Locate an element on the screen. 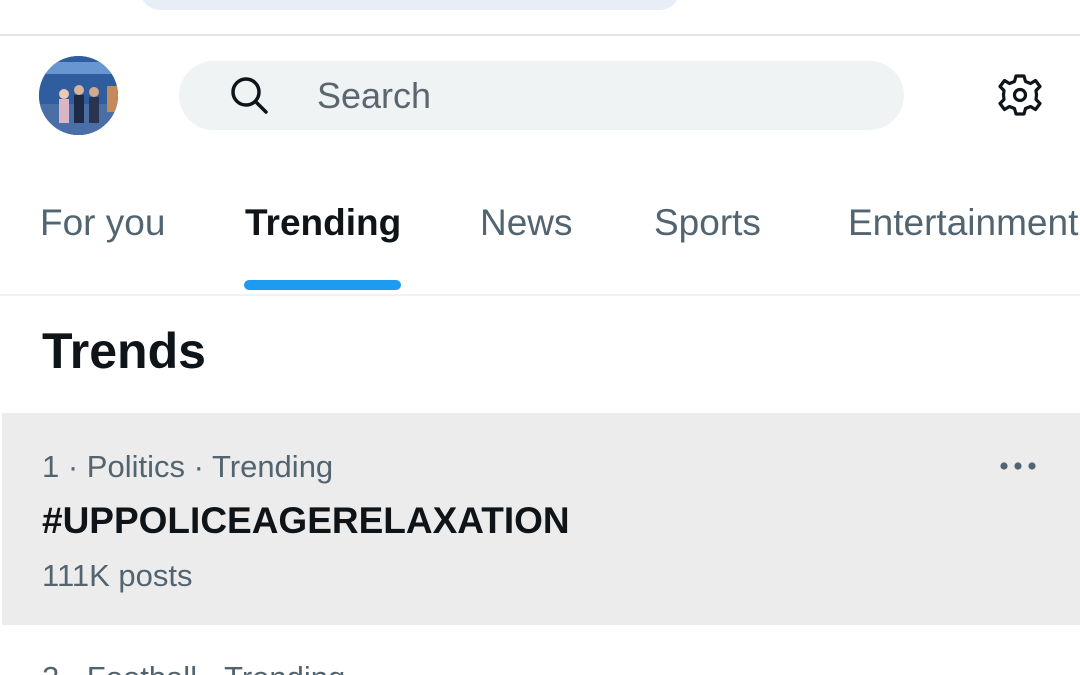 The height and width of the screenshot is (675, 1080). tab-for-you: For you is located at coordinates (102, 223).